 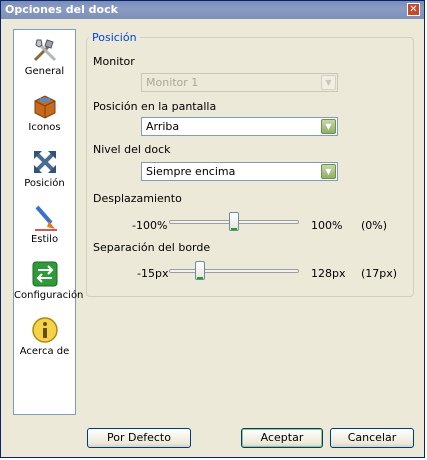 I want to click on margin-slider-thumb, so click(x=200, y=270).